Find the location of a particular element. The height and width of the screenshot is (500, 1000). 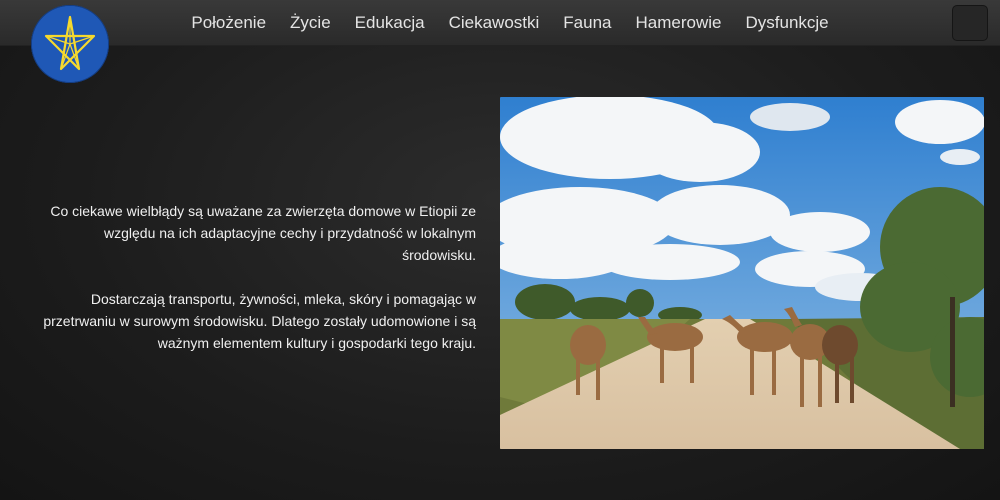

nav-link-edukacja: Edukacja is located at coordinates (390, 23).